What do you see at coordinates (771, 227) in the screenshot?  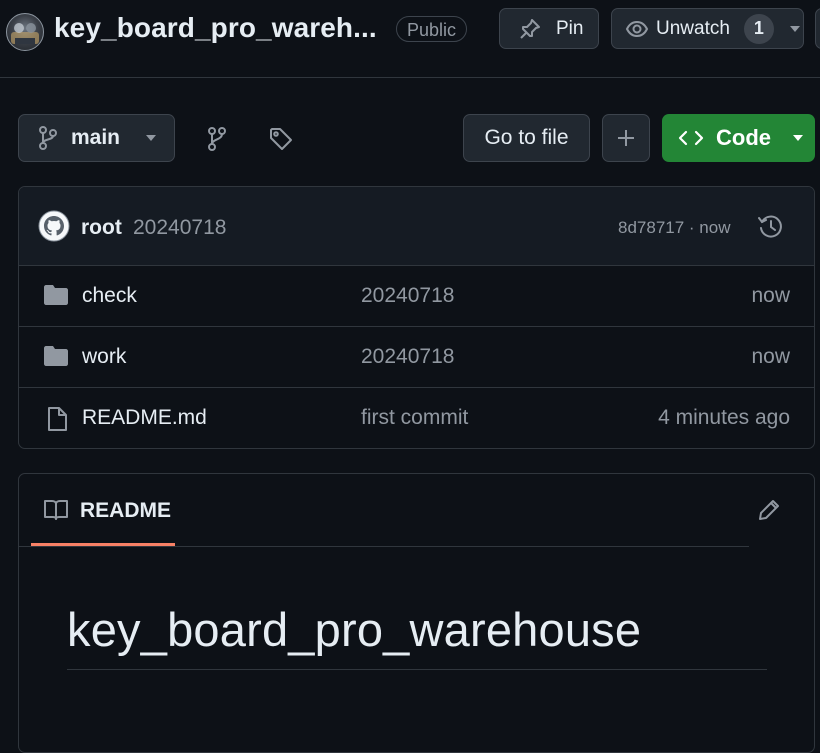 I see `history-icon` at bounding box center [771, 227].